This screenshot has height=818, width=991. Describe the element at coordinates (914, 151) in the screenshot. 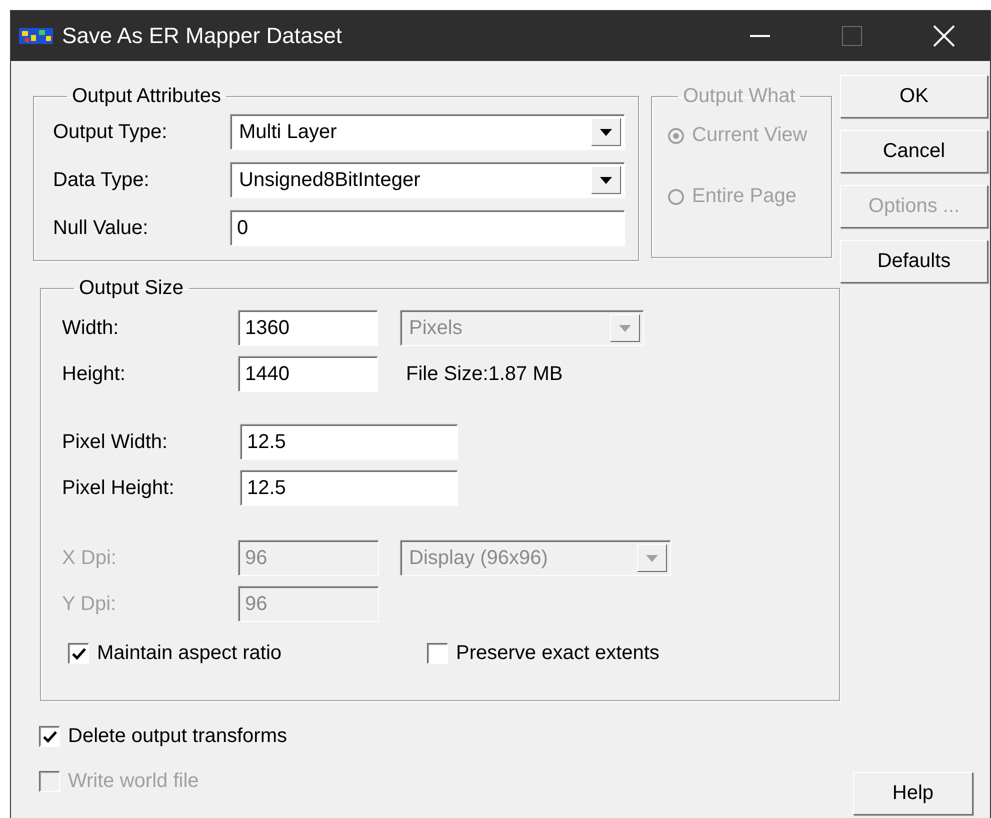

I see `dialog-button: Cancel` at that location.